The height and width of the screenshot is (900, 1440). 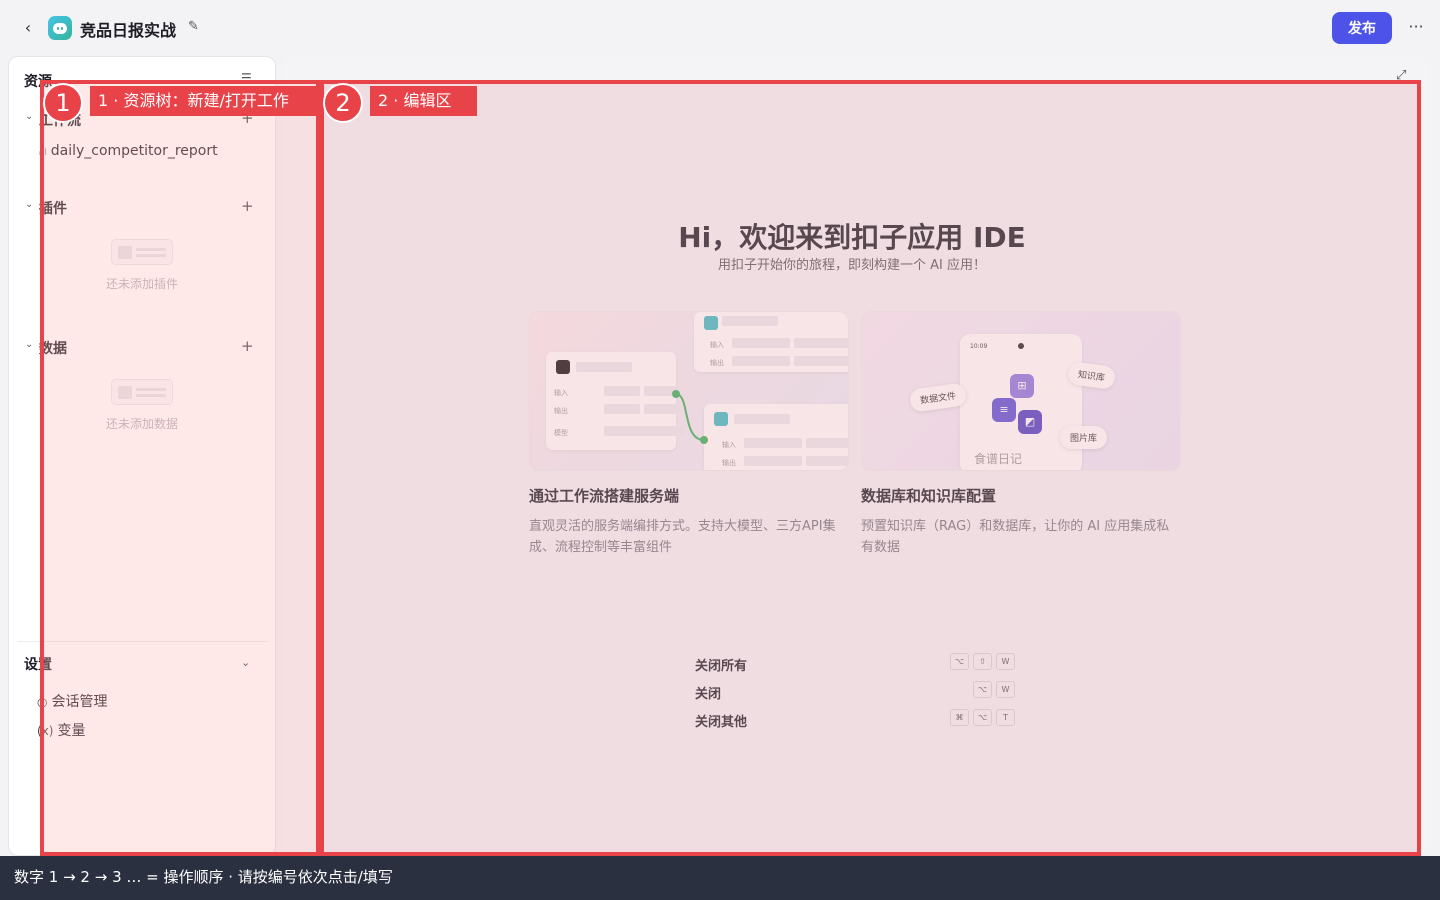 What do you see at coordinates (205, 101) in the screenshot?
I see `annotation-tag-1: 1 · 资源树：新建/打开工作` at bounding box center [205, 101].